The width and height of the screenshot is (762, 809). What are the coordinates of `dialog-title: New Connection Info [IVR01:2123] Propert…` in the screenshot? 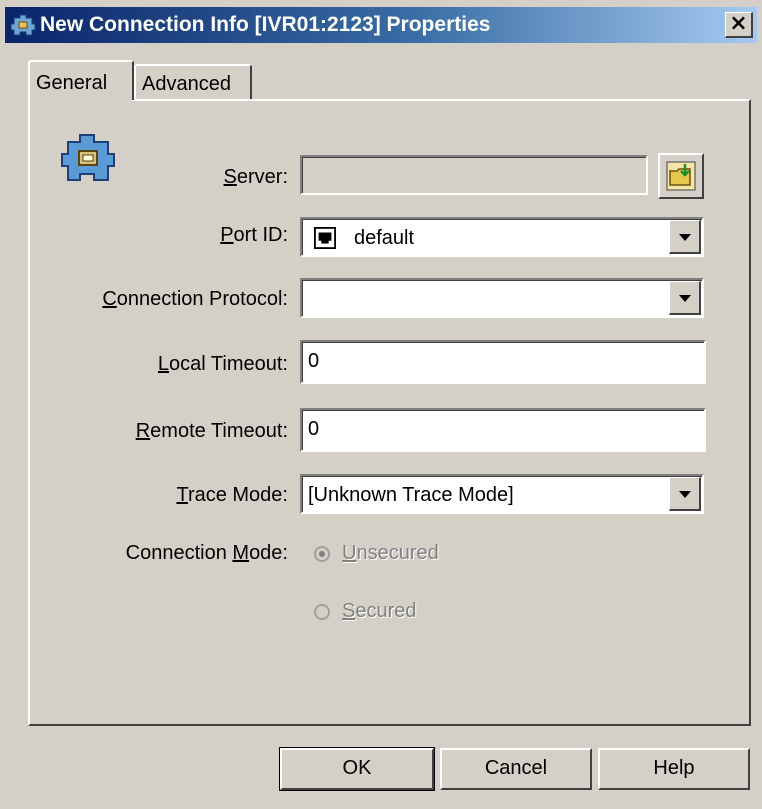 It's located at (265, 24).